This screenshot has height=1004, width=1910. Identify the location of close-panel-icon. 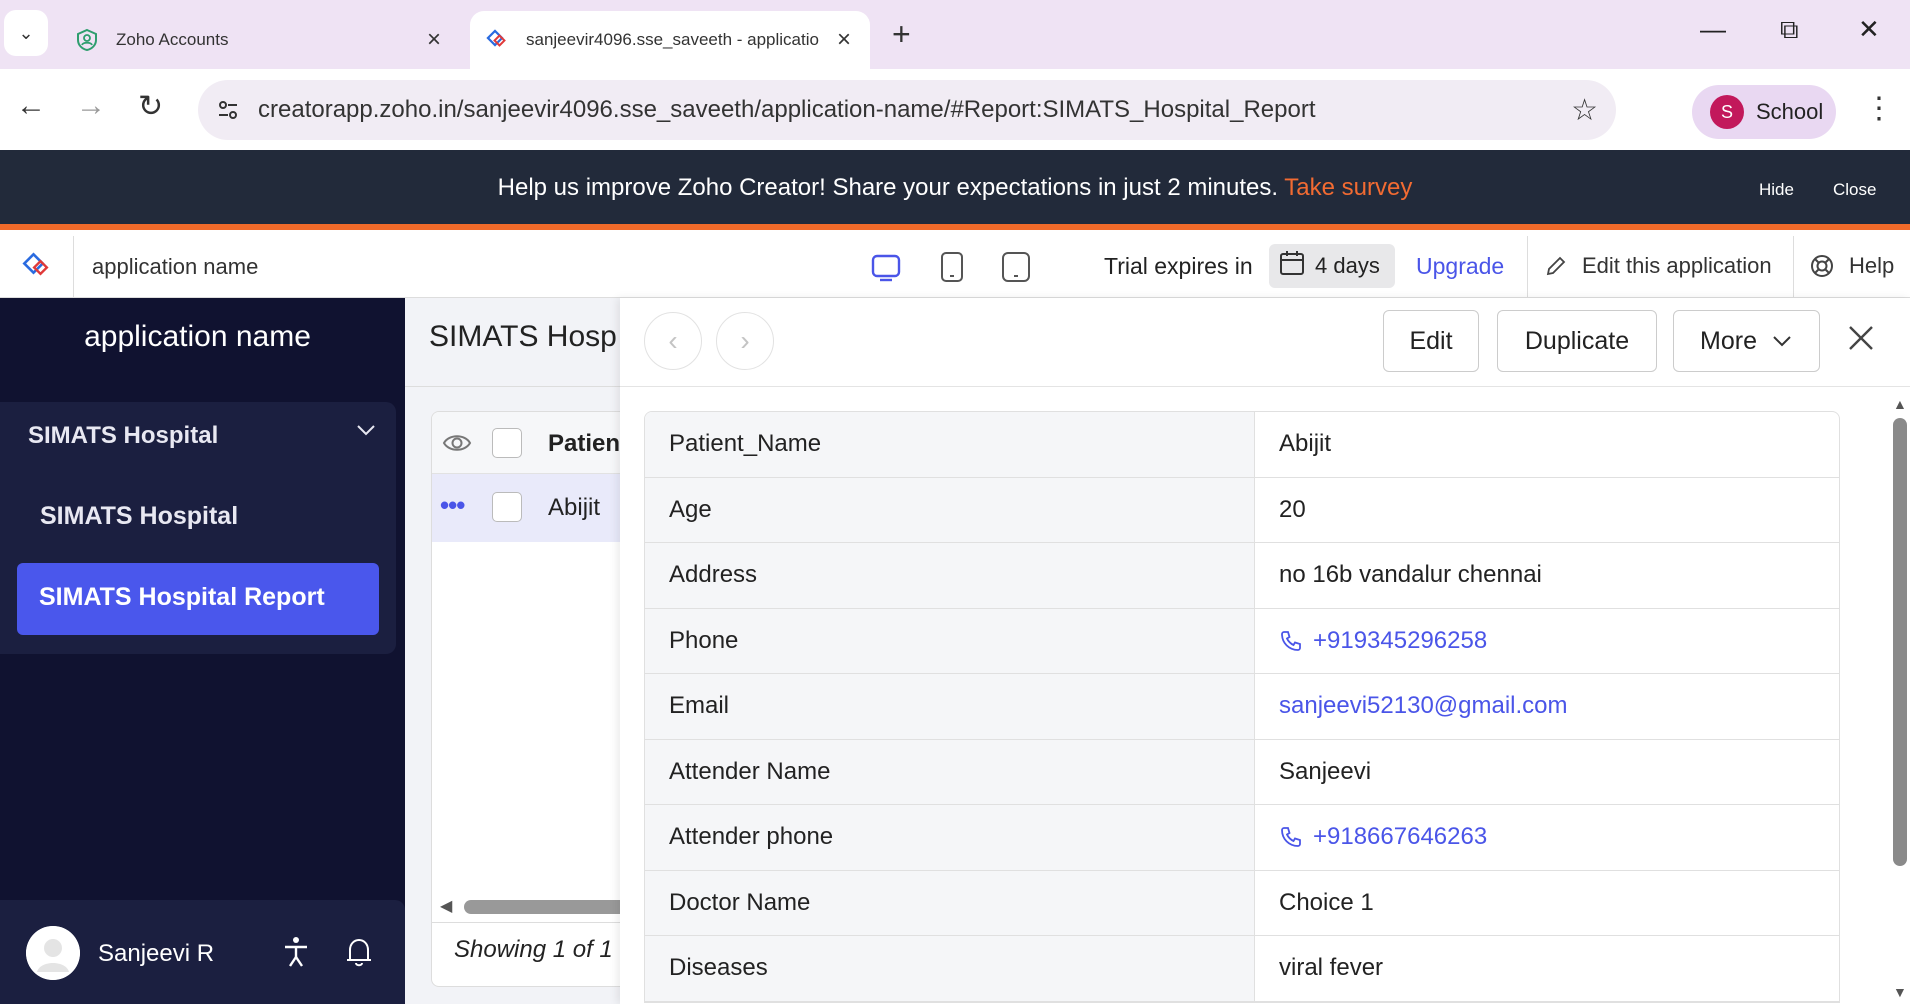
(1861, 340).